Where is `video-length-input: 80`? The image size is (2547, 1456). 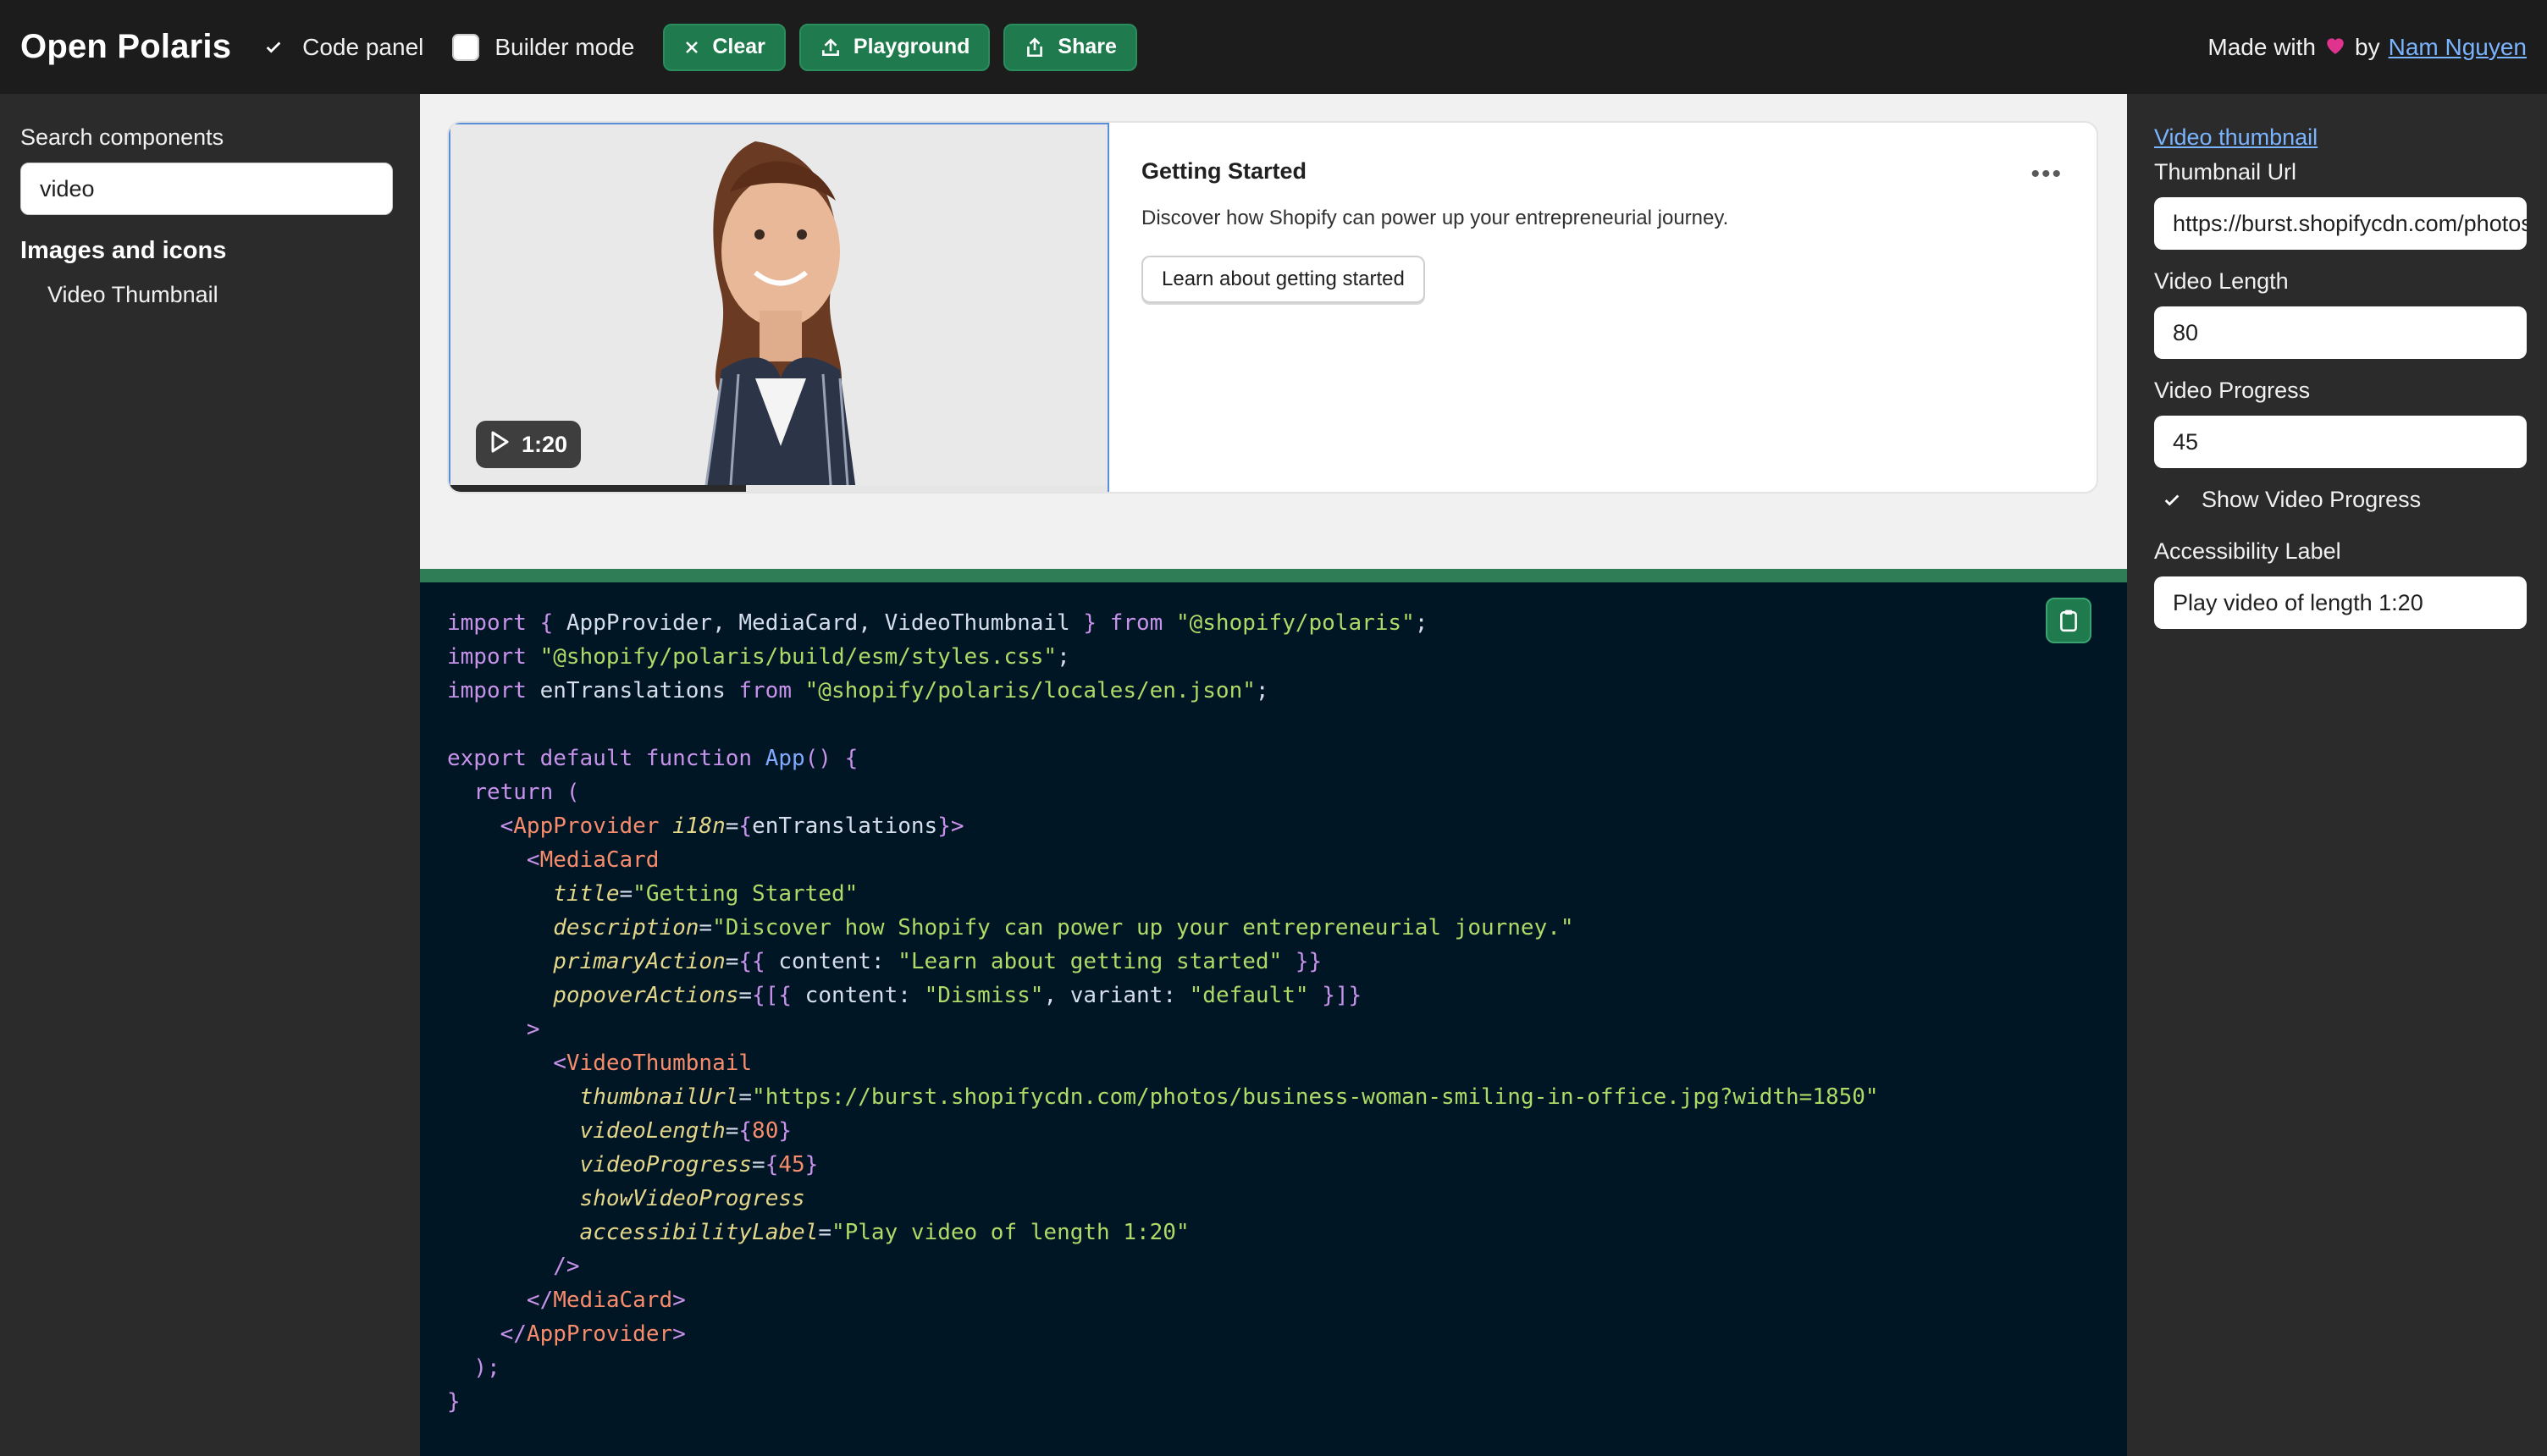 video-length-input: 80 is located at coordinates (2340, 332).